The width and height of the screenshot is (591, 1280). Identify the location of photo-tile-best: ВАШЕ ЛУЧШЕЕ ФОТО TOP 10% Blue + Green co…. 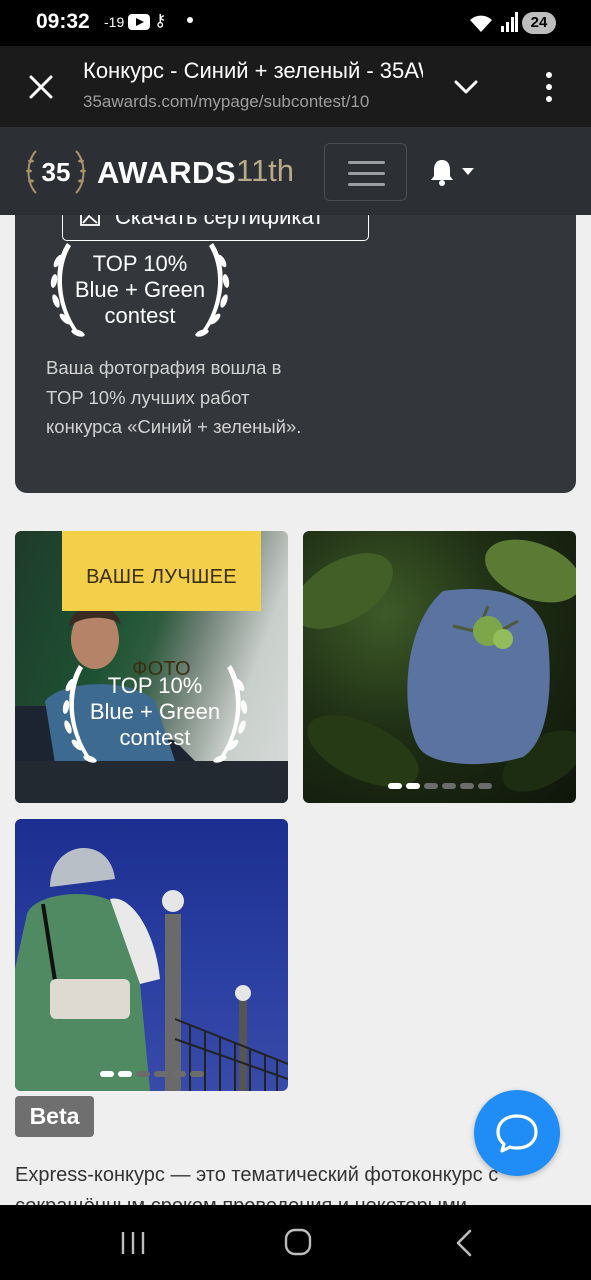
(151, 667).